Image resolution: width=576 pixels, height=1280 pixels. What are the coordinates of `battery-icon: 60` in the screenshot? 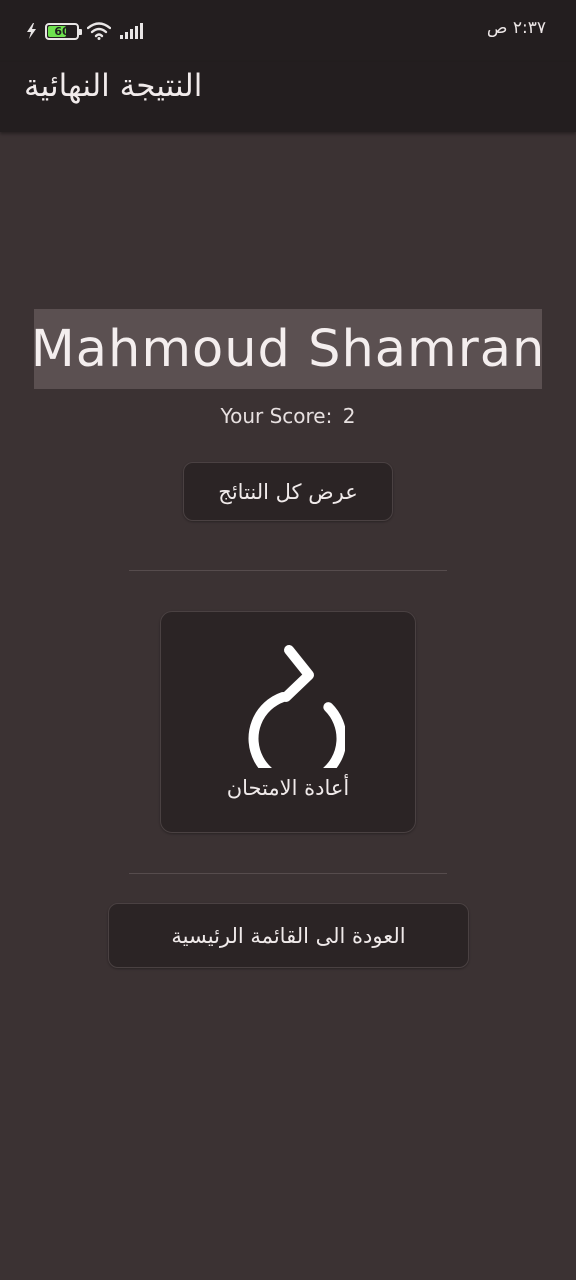 It's located at (63, 31).